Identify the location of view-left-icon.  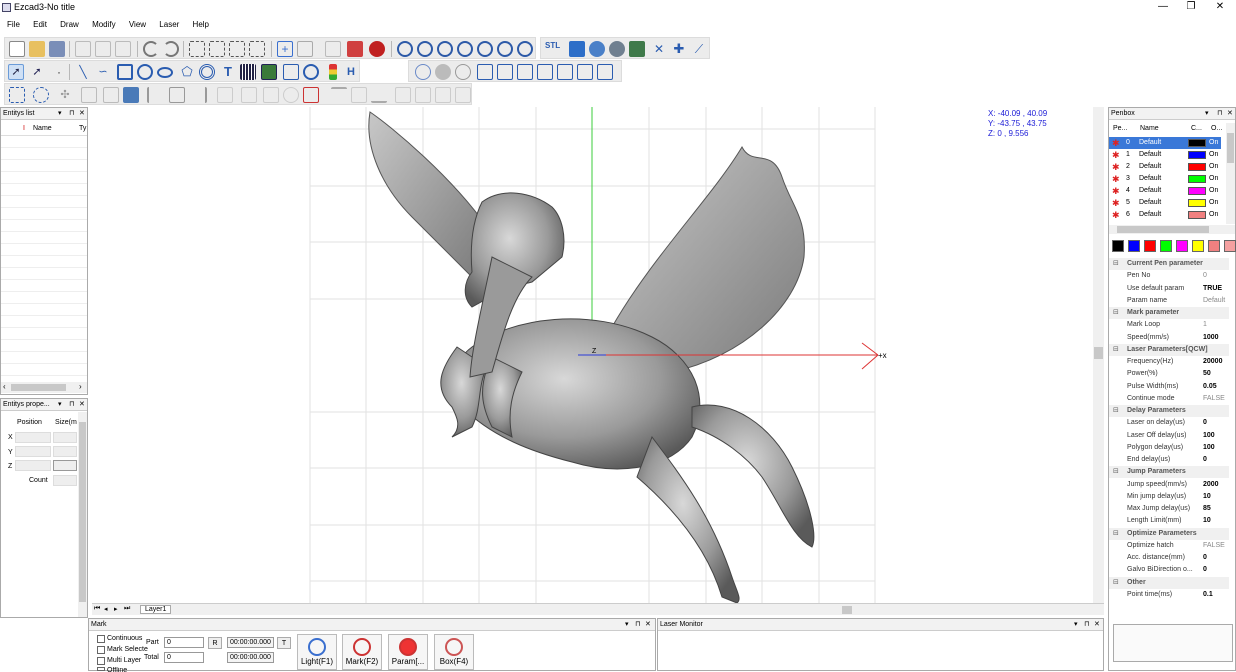
(525, 72).